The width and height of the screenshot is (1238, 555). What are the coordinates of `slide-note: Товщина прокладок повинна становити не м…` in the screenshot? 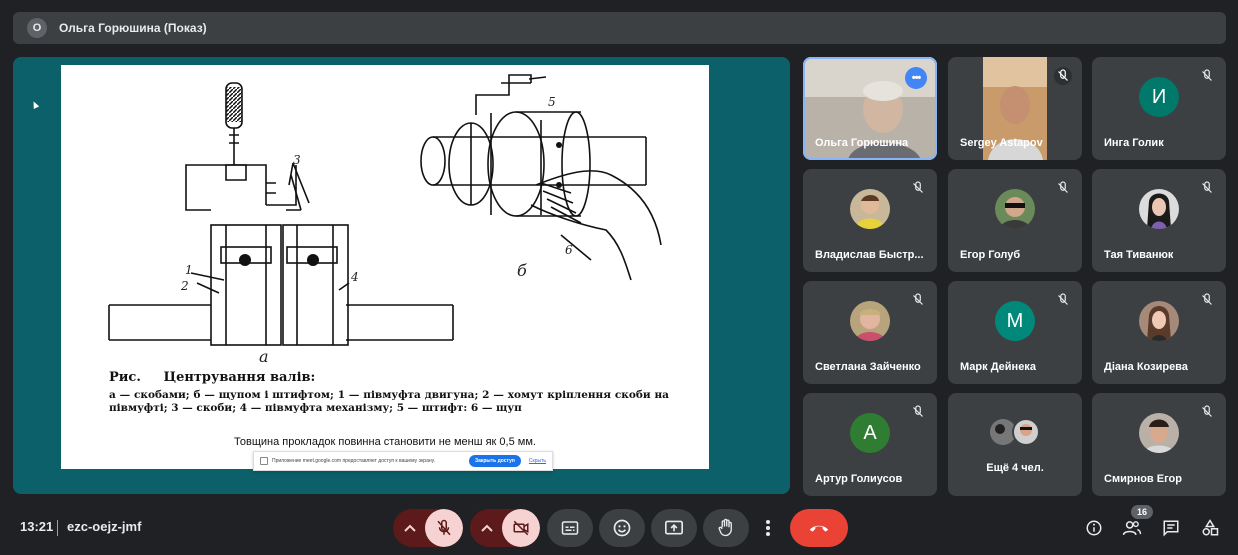 It's located at (385, 442).